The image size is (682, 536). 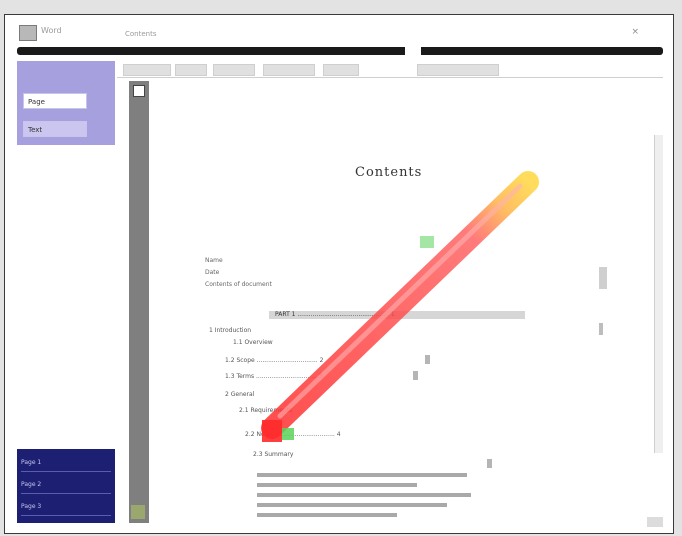 I want to click on toolbar, so click(x=390, y=69).